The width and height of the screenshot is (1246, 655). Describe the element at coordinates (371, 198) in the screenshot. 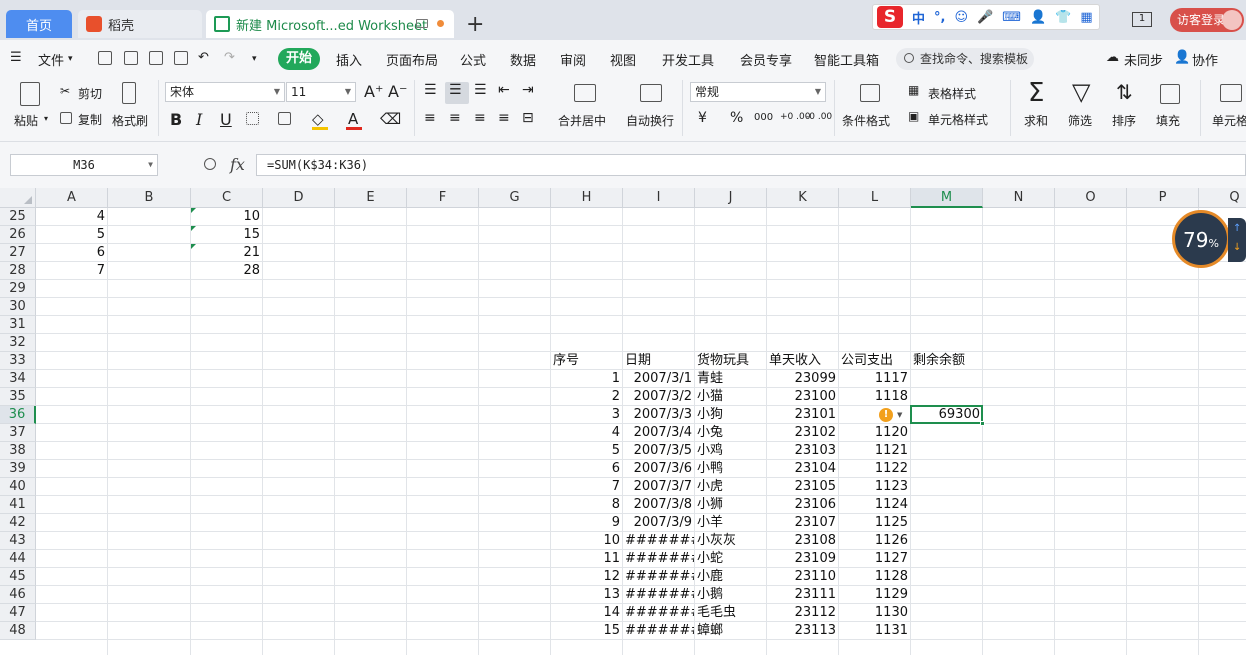

I see `column-header-e: E` at that location.